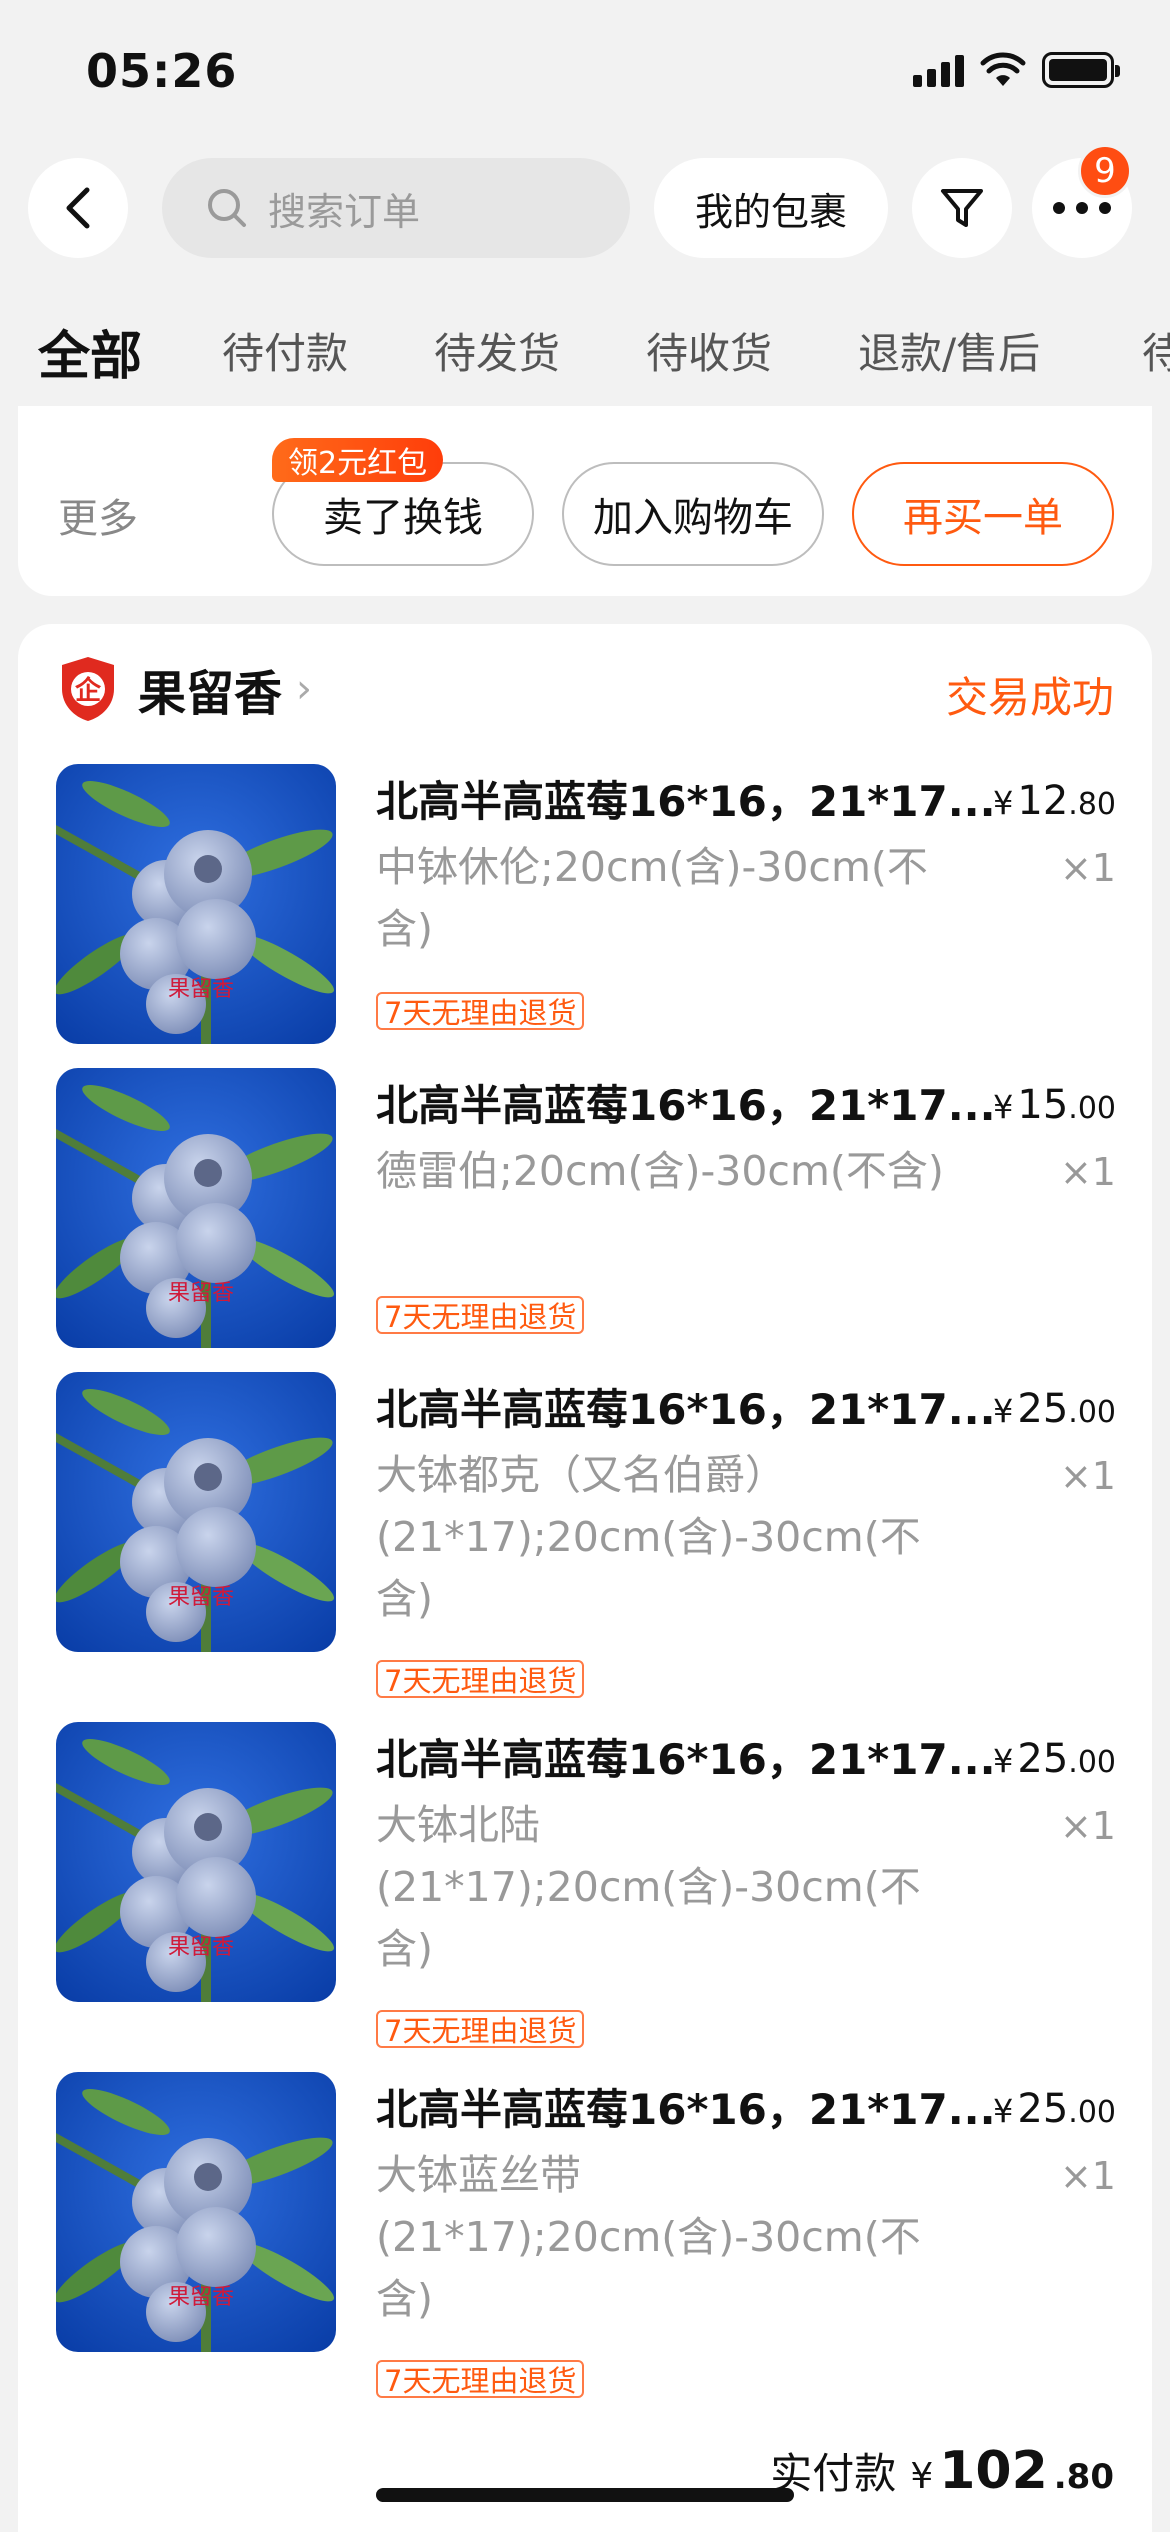 The height and width of the screenshot is (2532, 1170). I want to click on total-amount-int: 102, so click(993, 2471).